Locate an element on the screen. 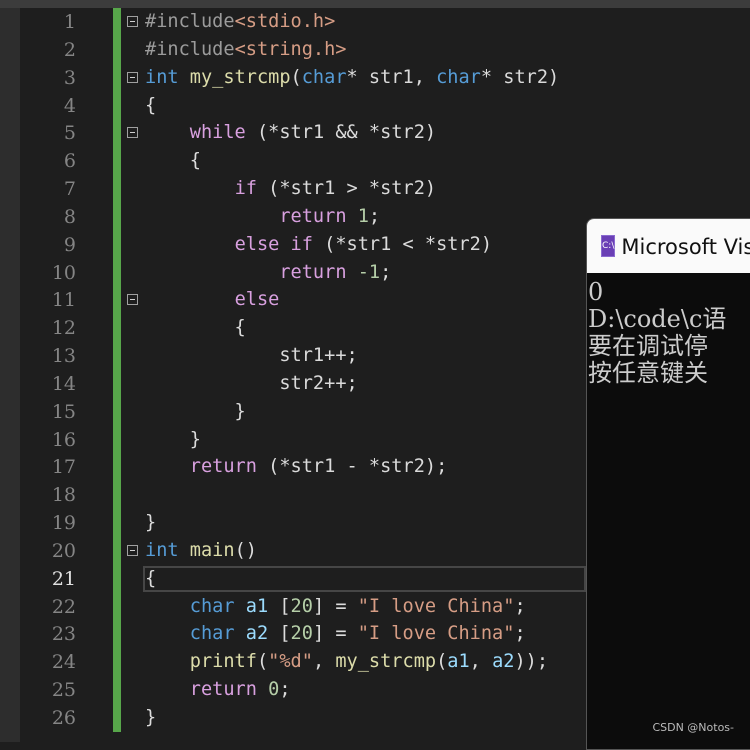 Image resolution: width=750 pixels, height=750 pixels. line-number: 1 is located at coordinates (69, 22).